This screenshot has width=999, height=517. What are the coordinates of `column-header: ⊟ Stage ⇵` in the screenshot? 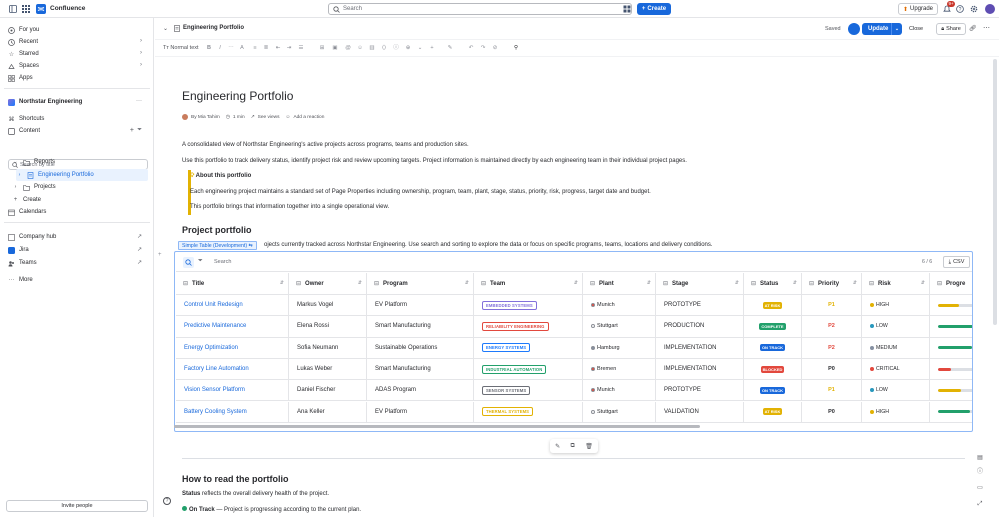 It's located at (700, 284).